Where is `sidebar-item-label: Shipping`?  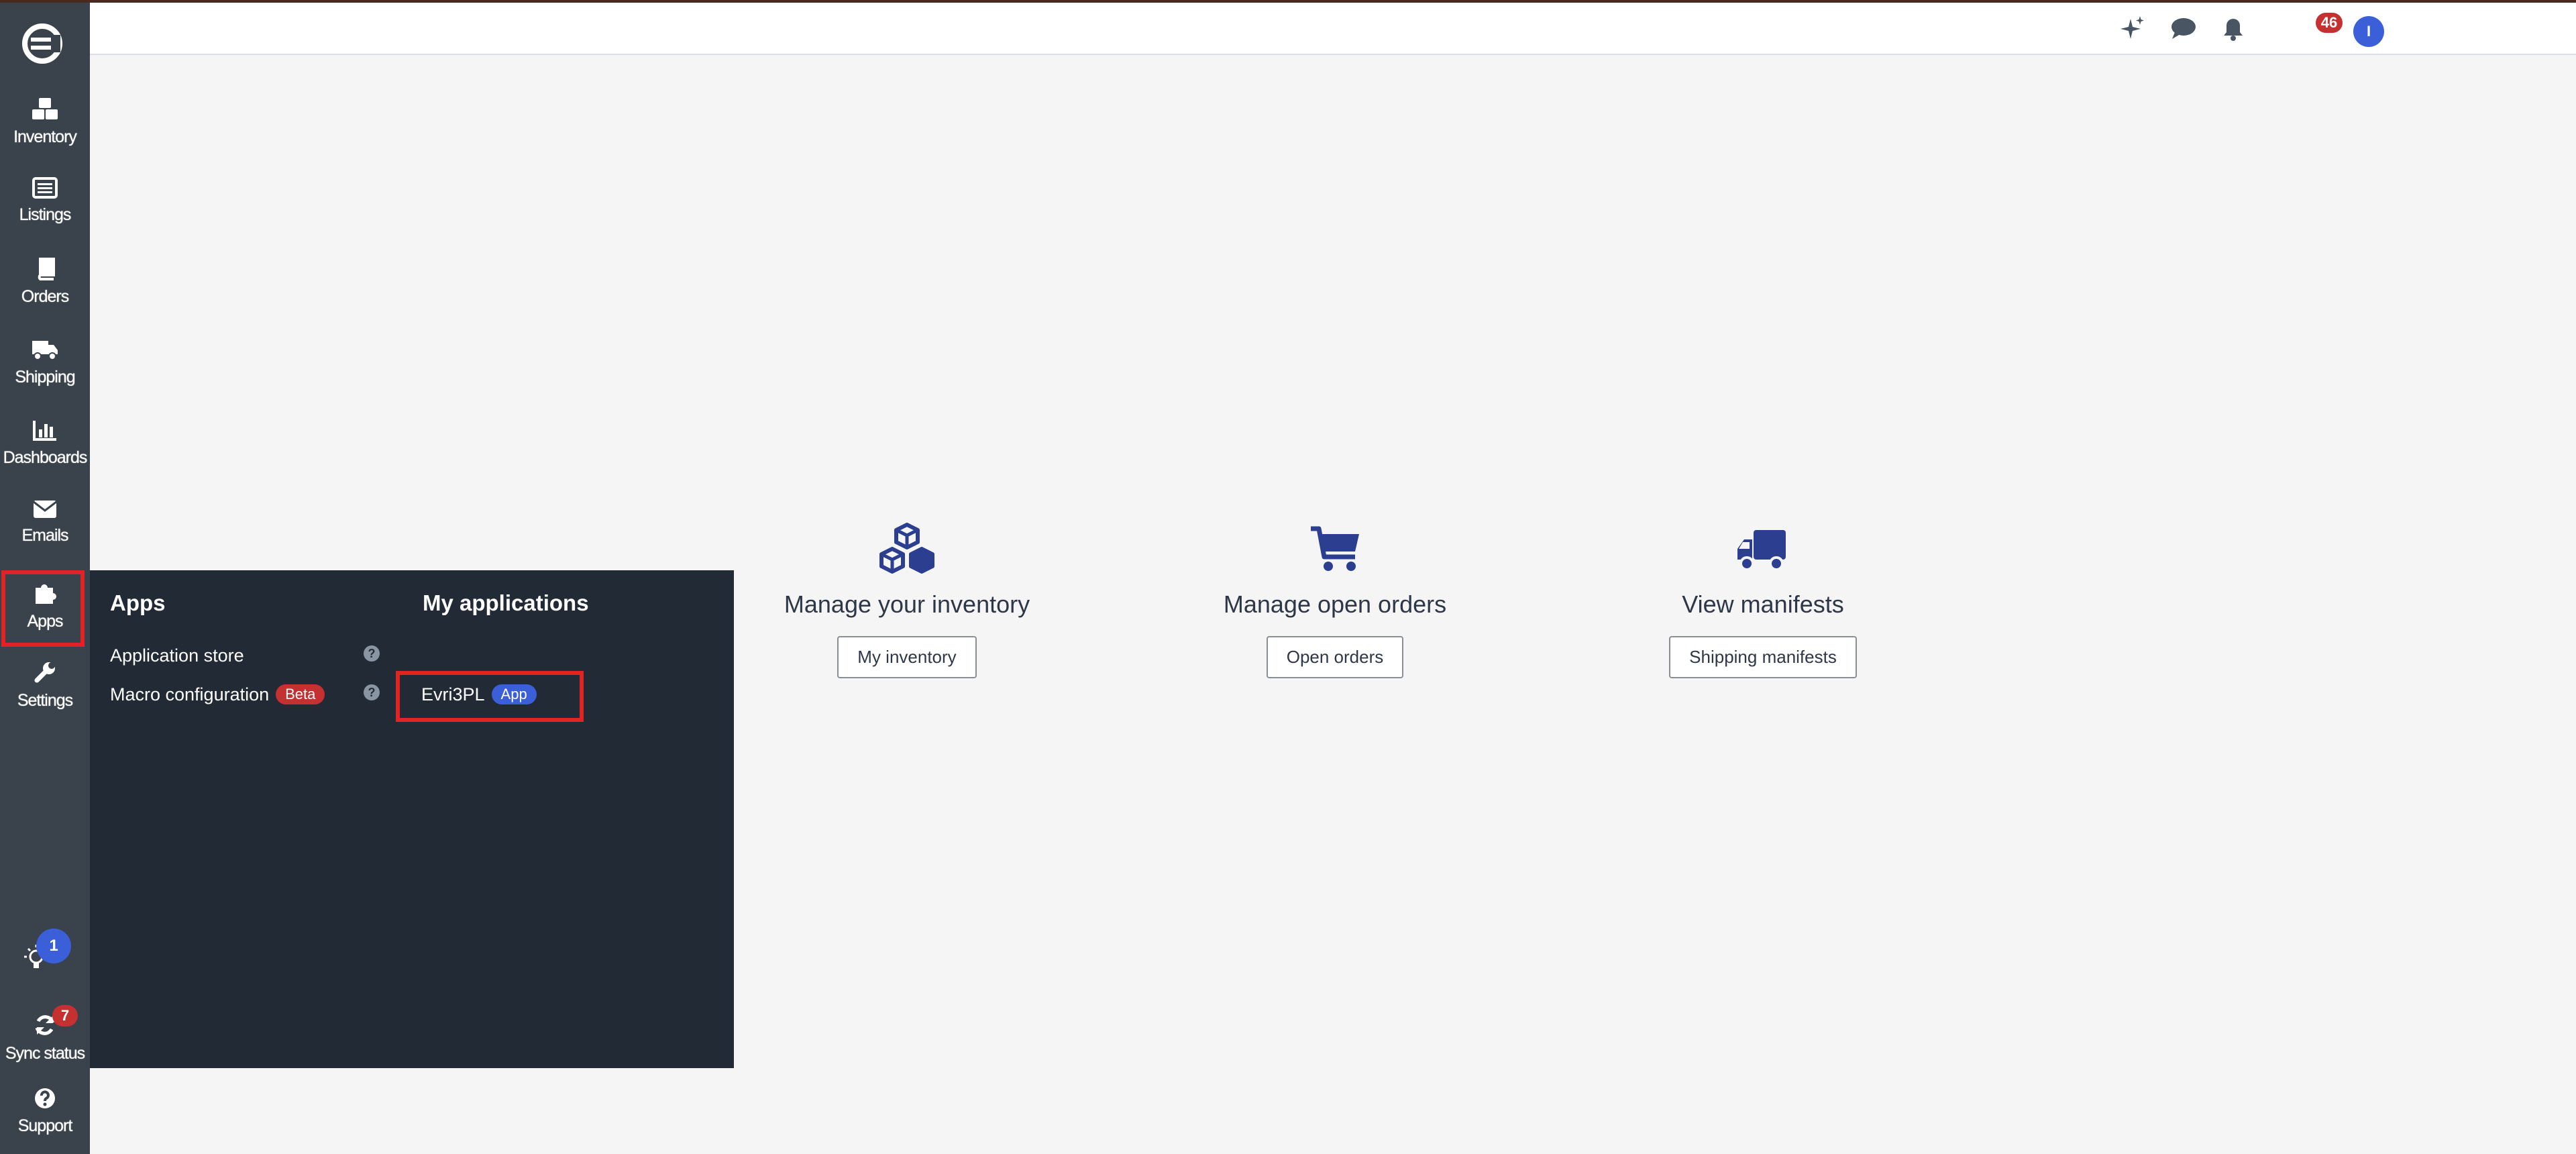 sidebar-item-label: Shipping is located at coordinates (45, 377).